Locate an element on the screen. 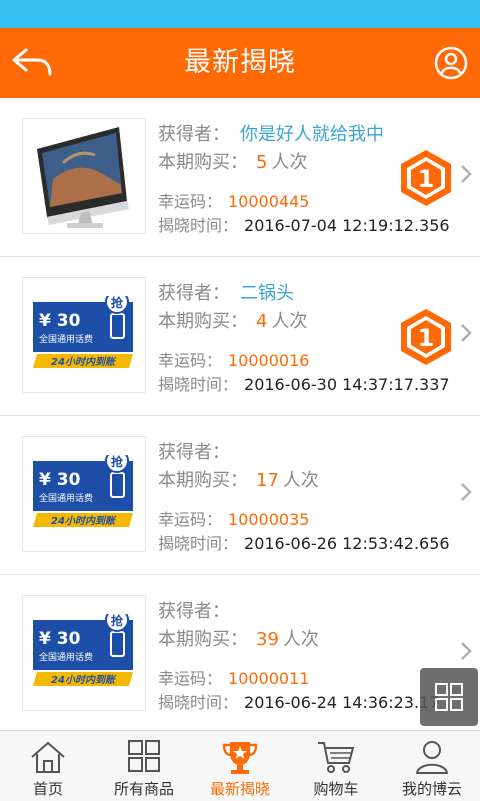  purchase-row: 本期购买： 4 人次 is located at coordinates (232, 320).